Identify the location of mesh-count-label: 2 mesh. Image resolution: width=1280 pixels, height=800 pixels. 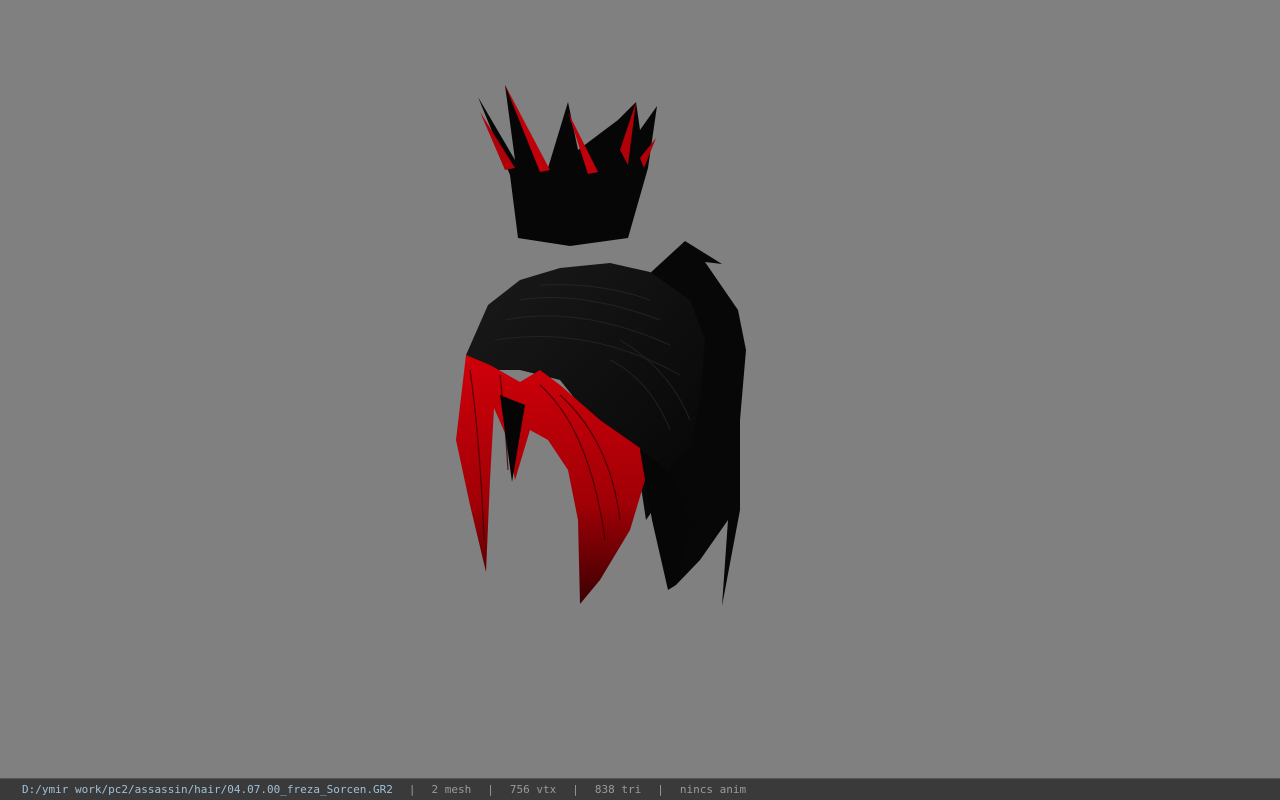
(451, 789).